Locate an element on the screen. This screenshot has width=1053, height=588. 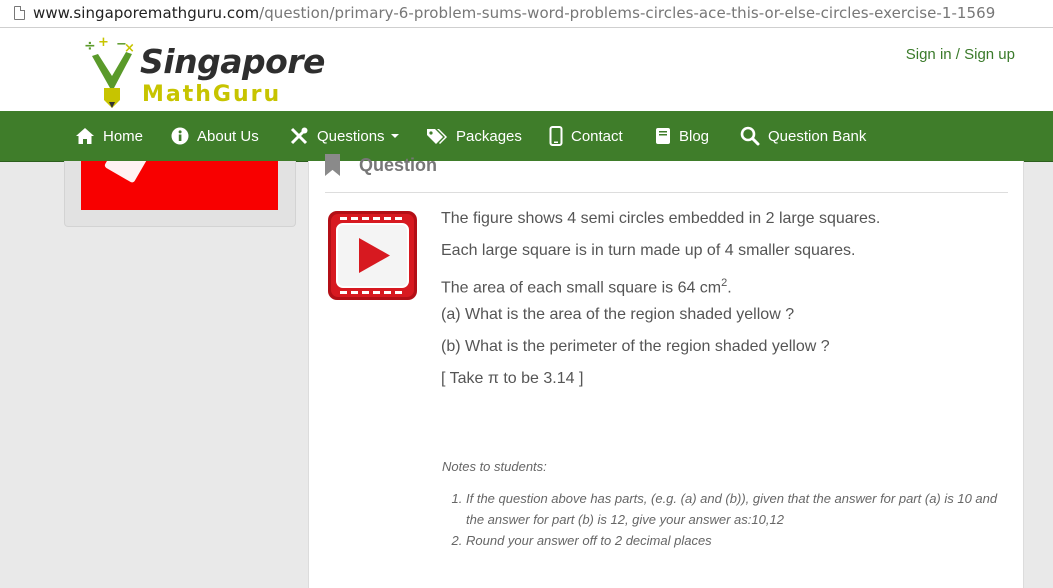
sidebar-panel is located at coordinates (180, 194).